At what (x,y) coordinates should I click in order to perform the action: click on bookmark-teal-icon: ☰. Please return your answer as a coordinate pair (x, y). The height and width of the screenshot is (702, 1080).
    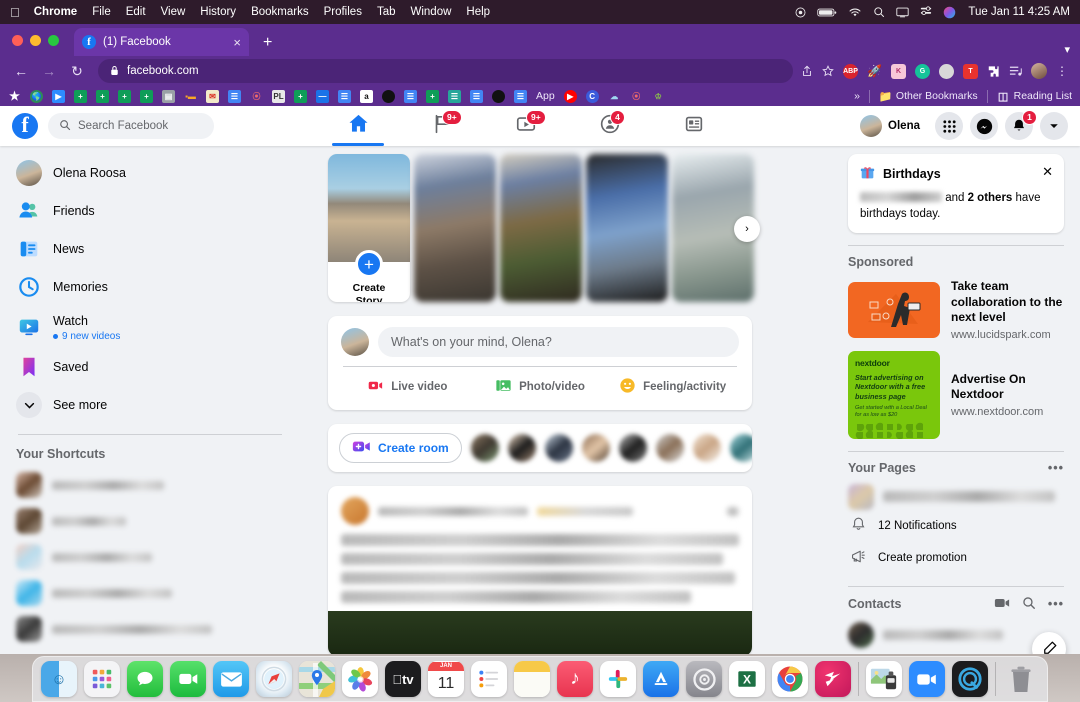
    Looking at the image, I should click on (454, 96).